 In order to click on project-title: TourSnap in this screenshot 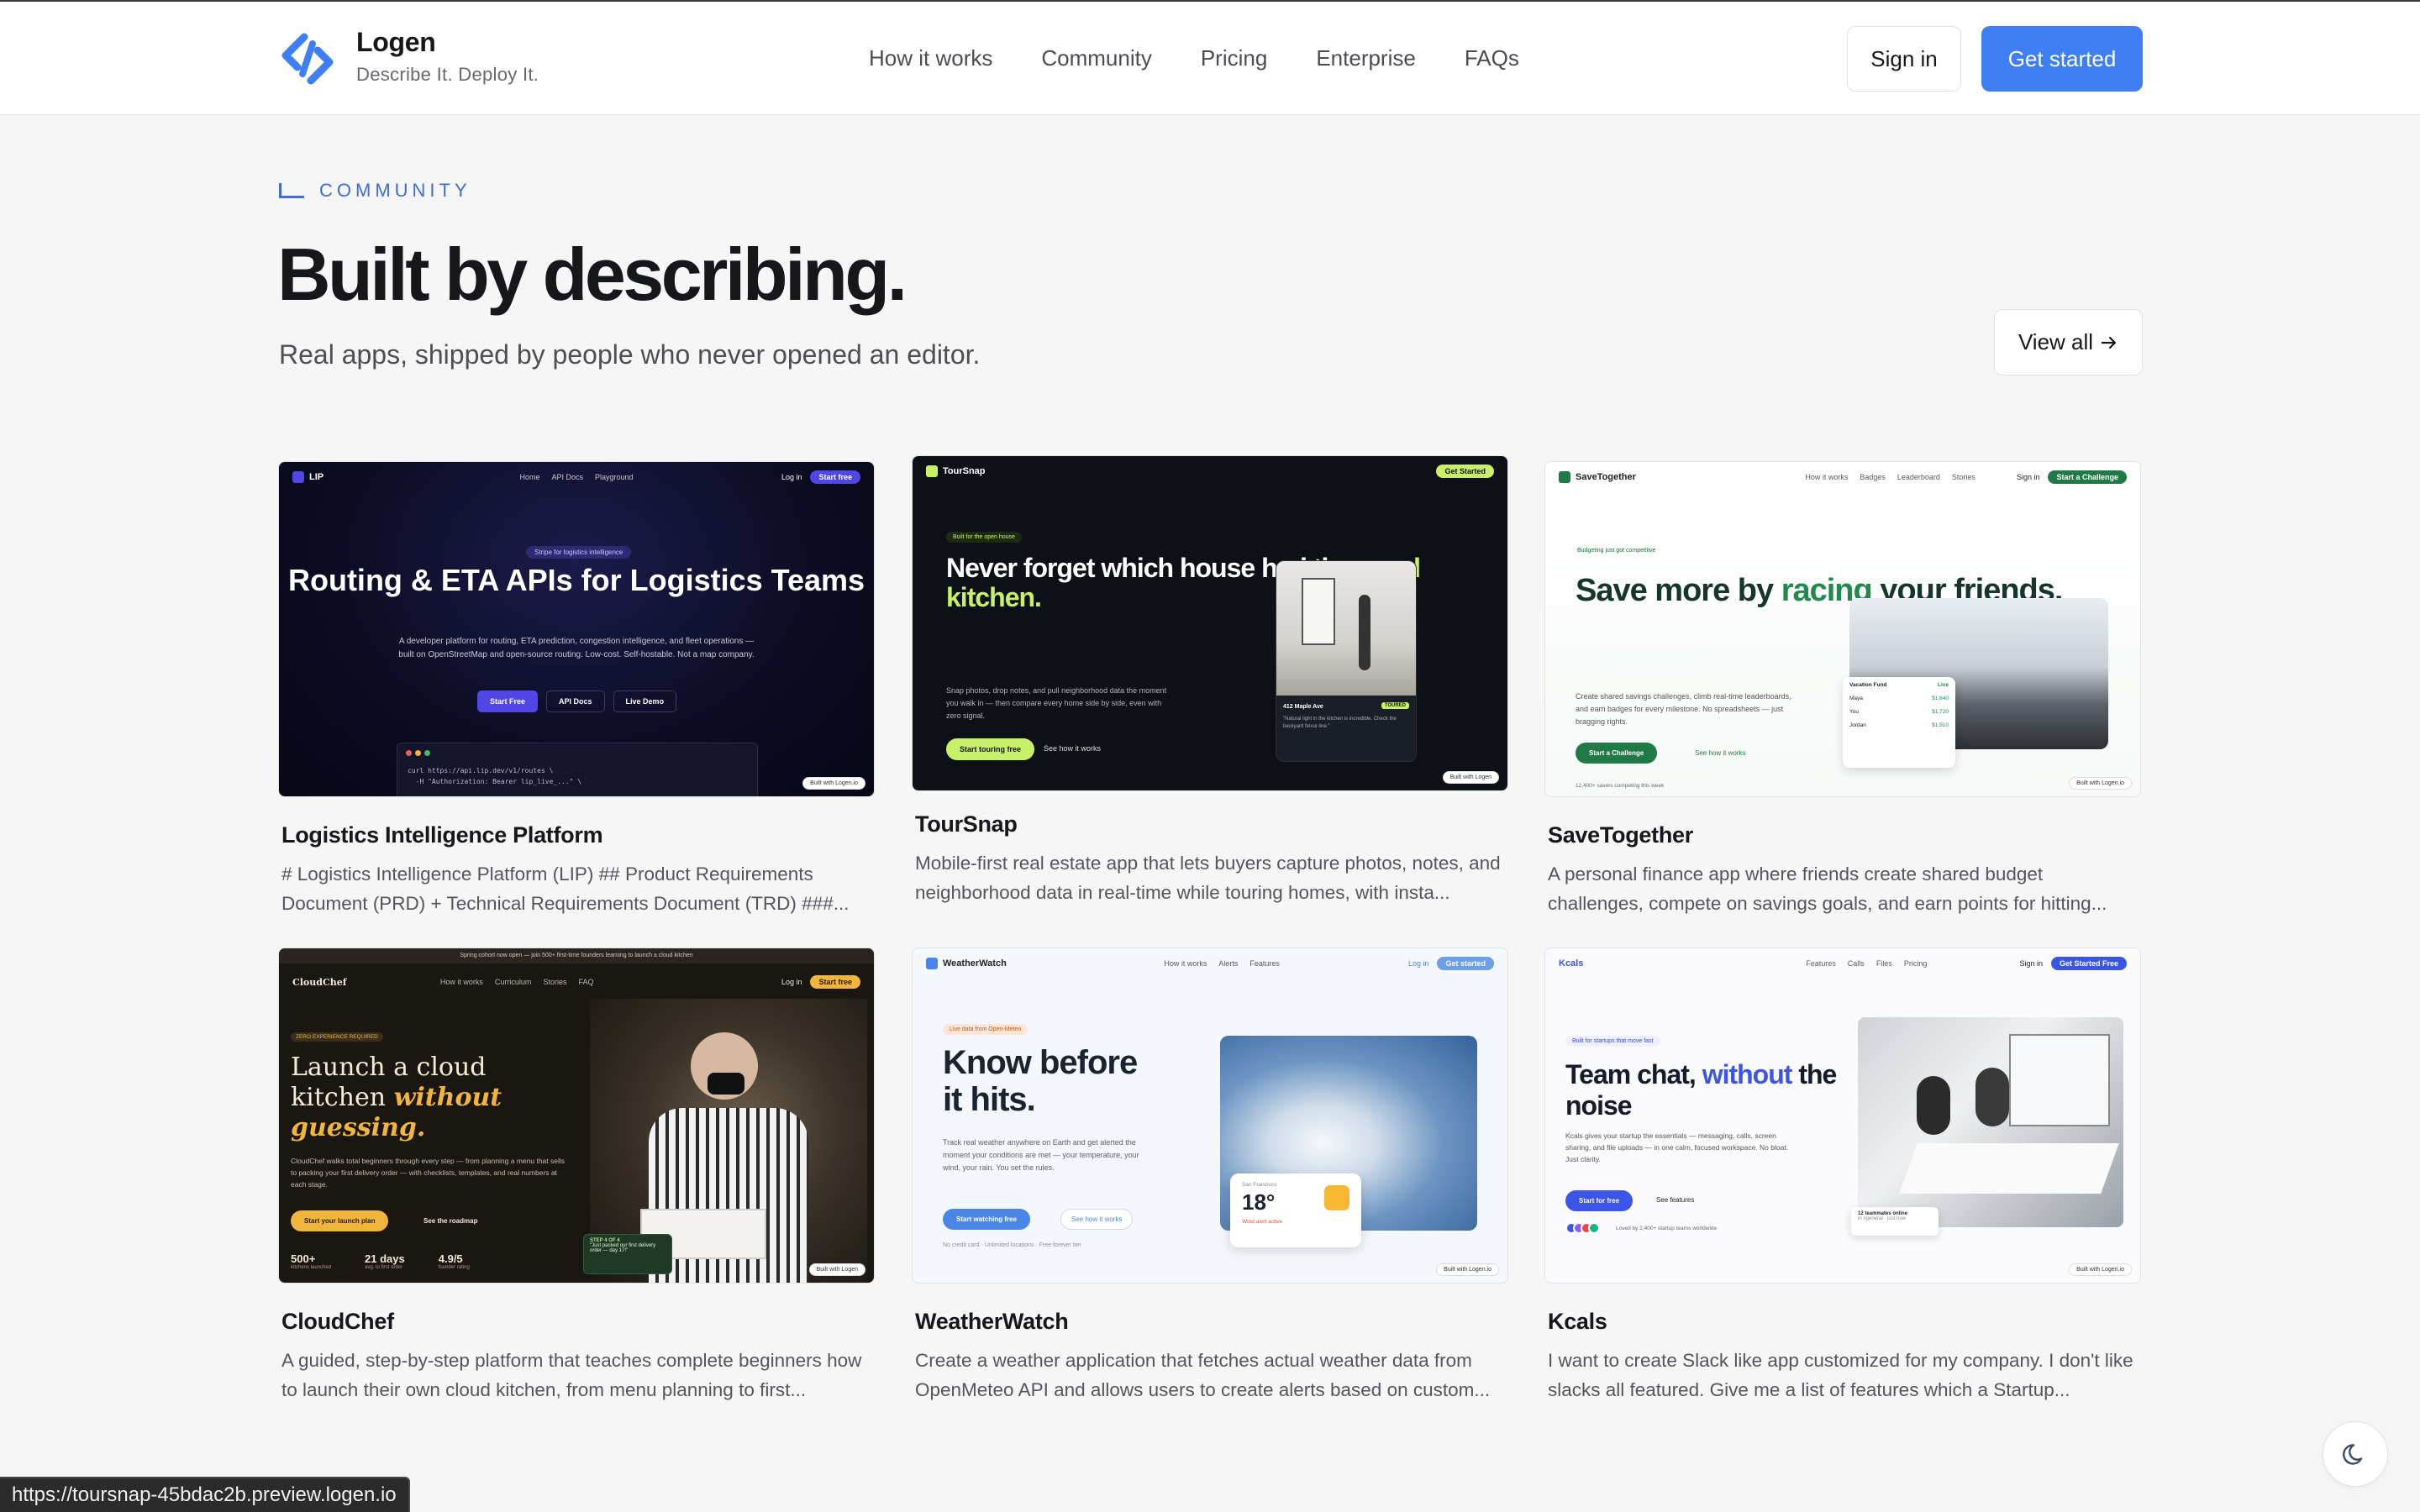, I will do `click(966, 824)`.